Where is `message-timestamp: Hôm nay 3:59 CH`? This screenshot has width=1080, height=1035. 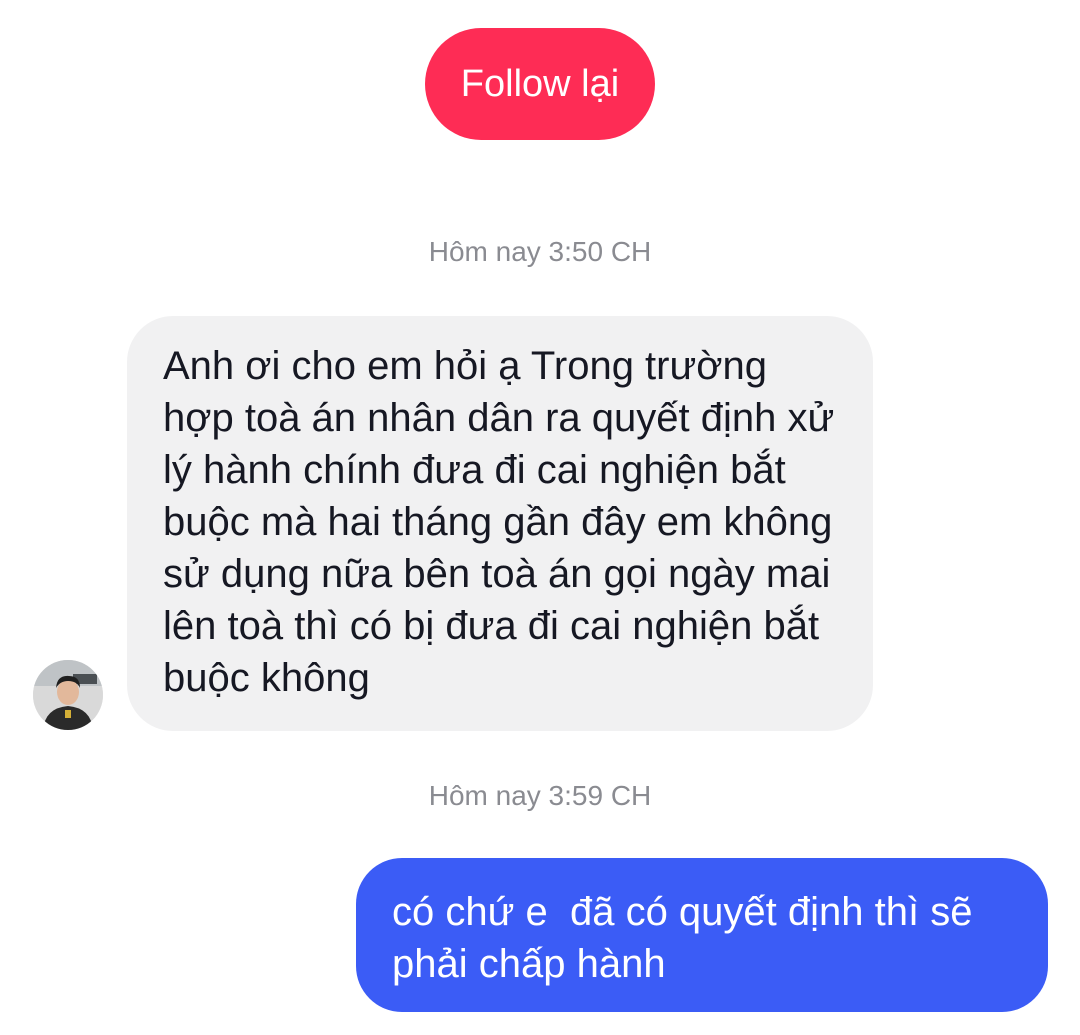
message-timestamp: Hôm nay 3:59 CH is located at coordinates (540, 795).